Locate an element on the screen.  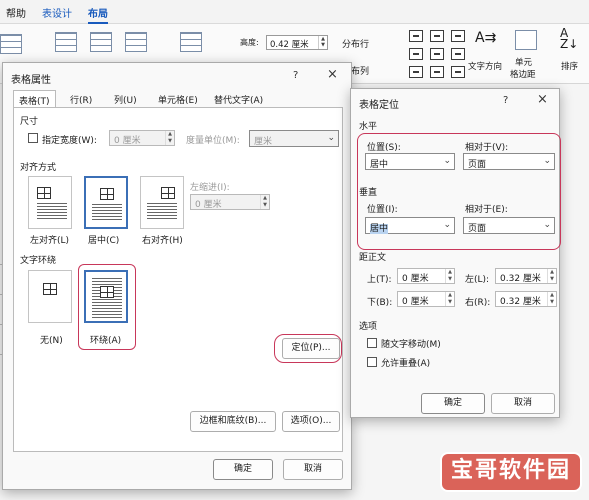
indent-label: 左缩进(I): is located at coordinates (210, 188).